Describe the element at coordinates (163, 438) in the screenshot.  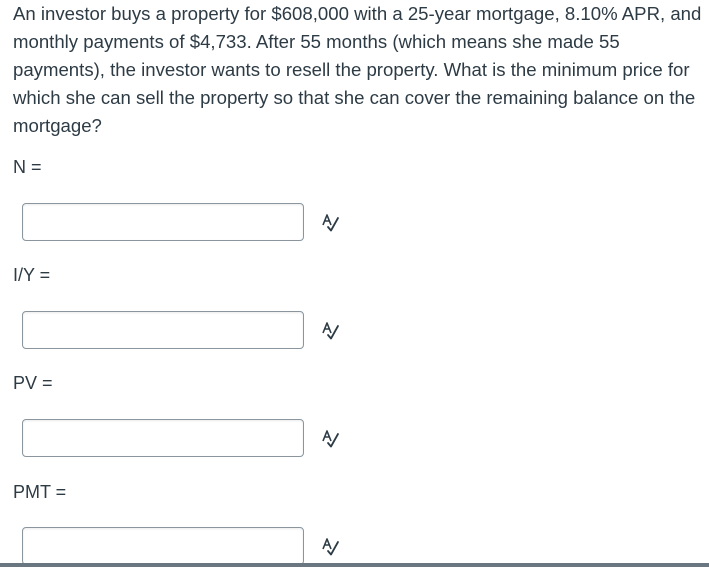
I see `pv-input` at that location.